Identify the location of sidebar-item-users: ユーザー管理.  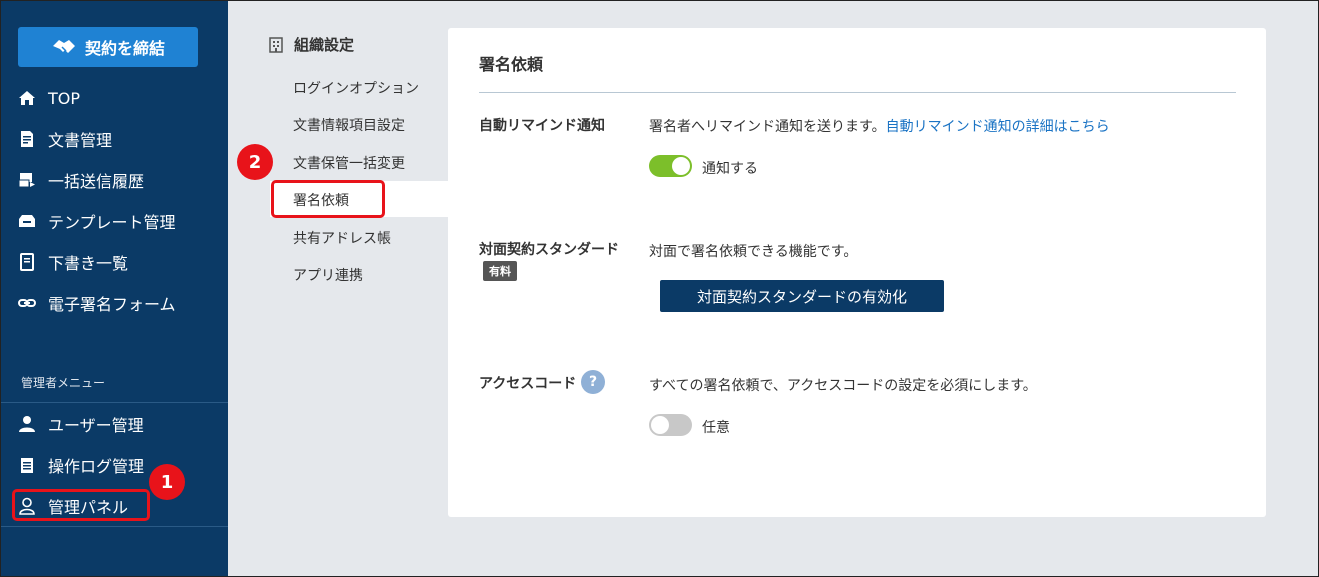
(114, 424).